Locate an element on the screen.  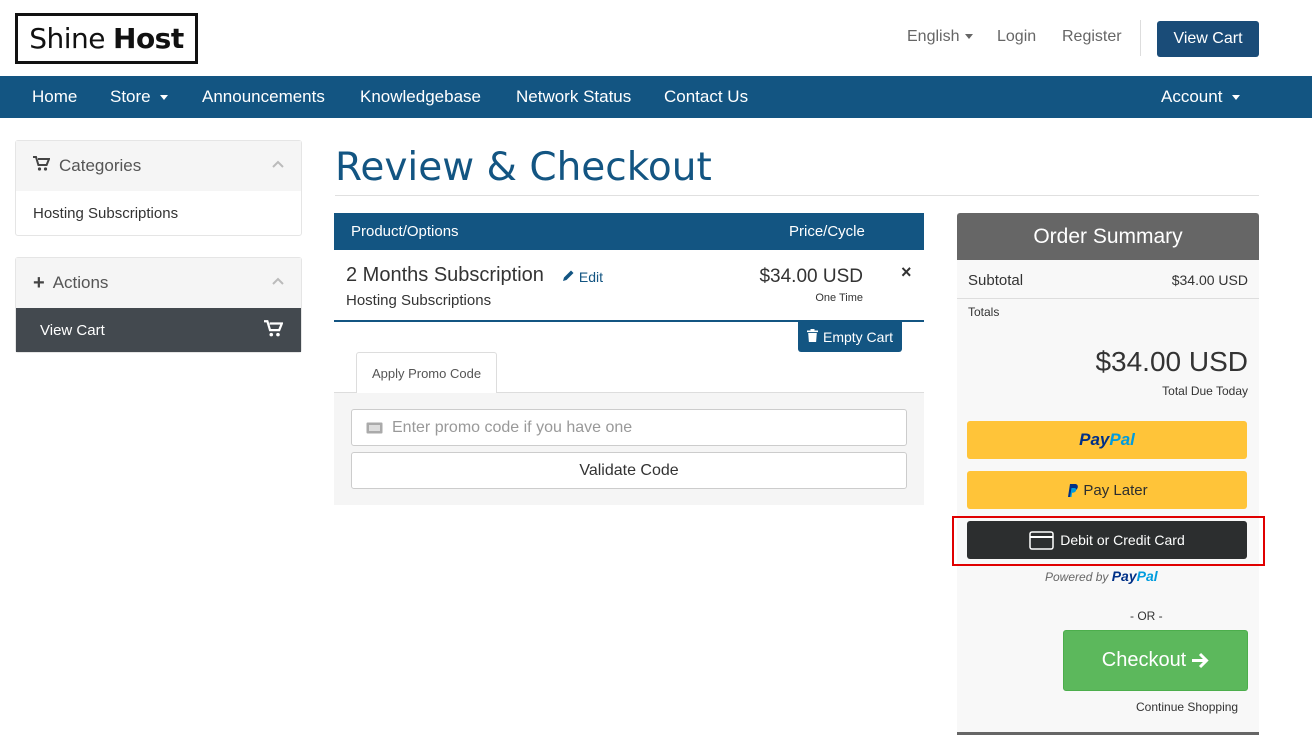
checkout-button: Checkout is located at coordinates (1155, 660).